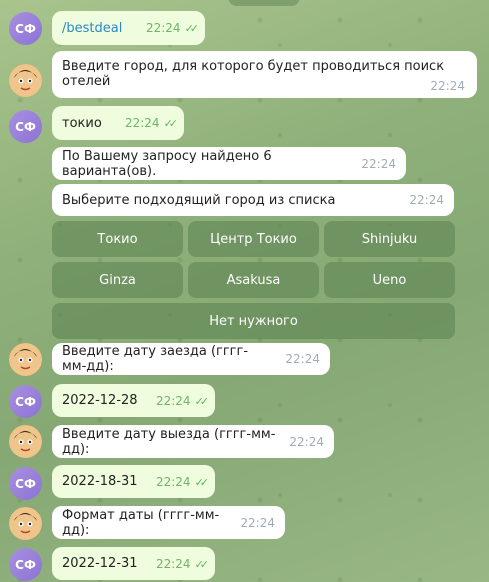 The image size is (489, 582). I want to click on message-text: 2022-18-31, so click(100, 481).